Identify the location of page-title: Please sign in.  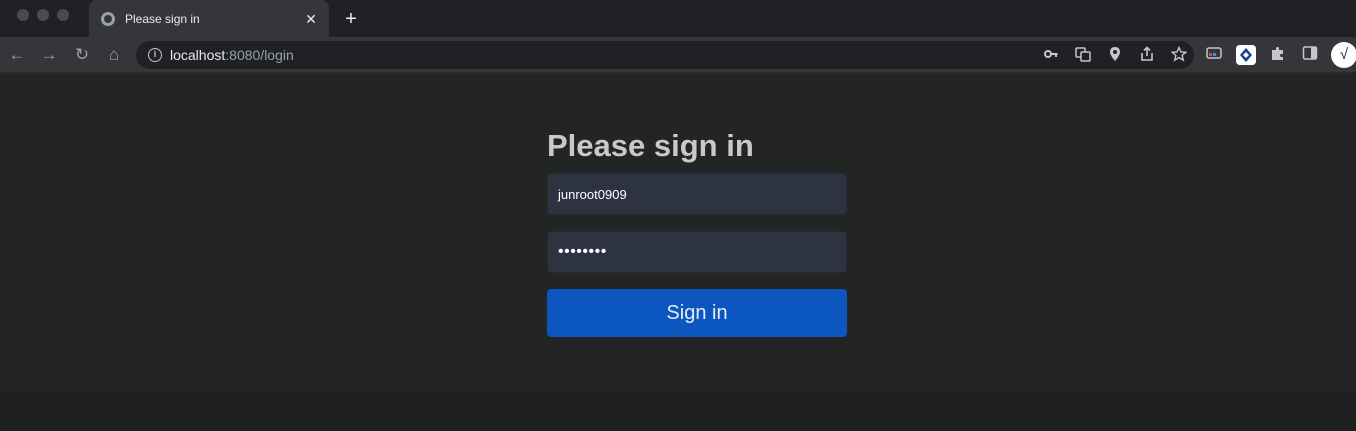
(650, 145).